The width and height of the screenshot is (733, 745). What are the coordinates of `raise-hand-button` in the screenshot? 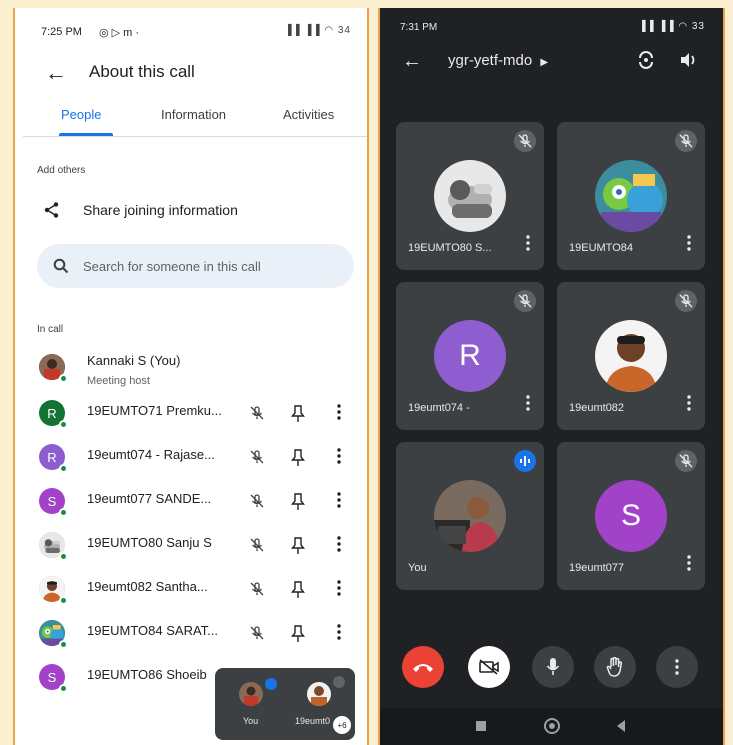 It's located at (615, 667).